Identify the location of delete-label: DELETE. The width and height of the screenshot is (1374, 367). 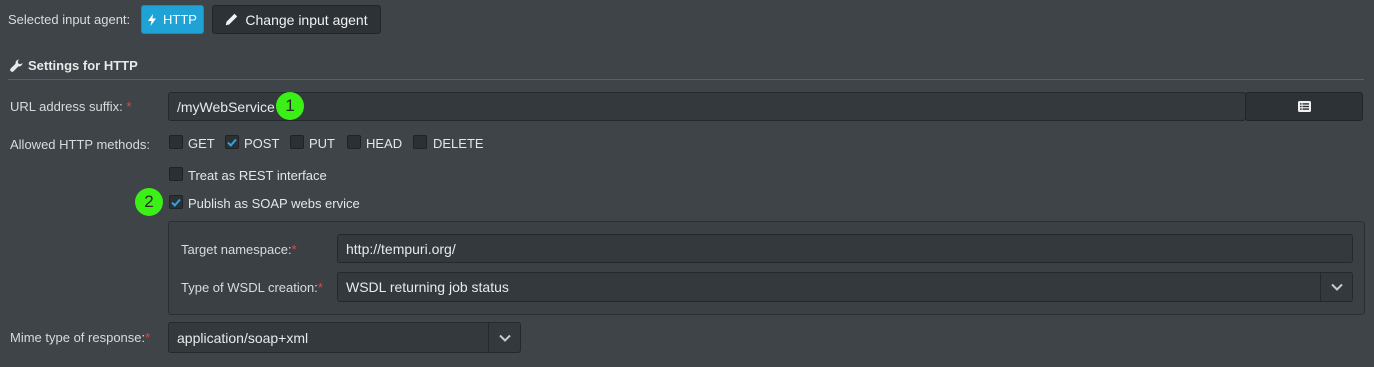
(458, 143).